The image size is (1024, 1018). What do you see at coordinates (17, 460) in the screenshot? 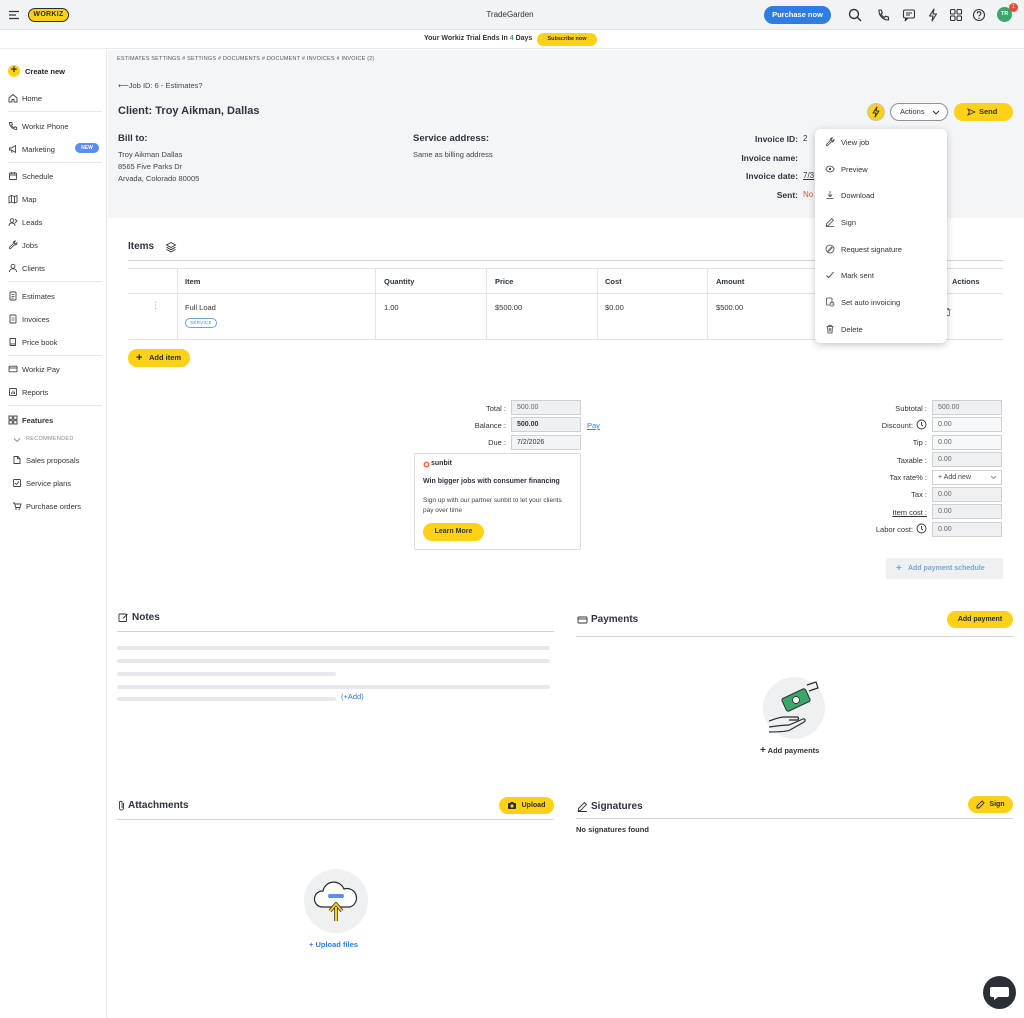
I see `proposal-icon` at bounding box center [17, 460].